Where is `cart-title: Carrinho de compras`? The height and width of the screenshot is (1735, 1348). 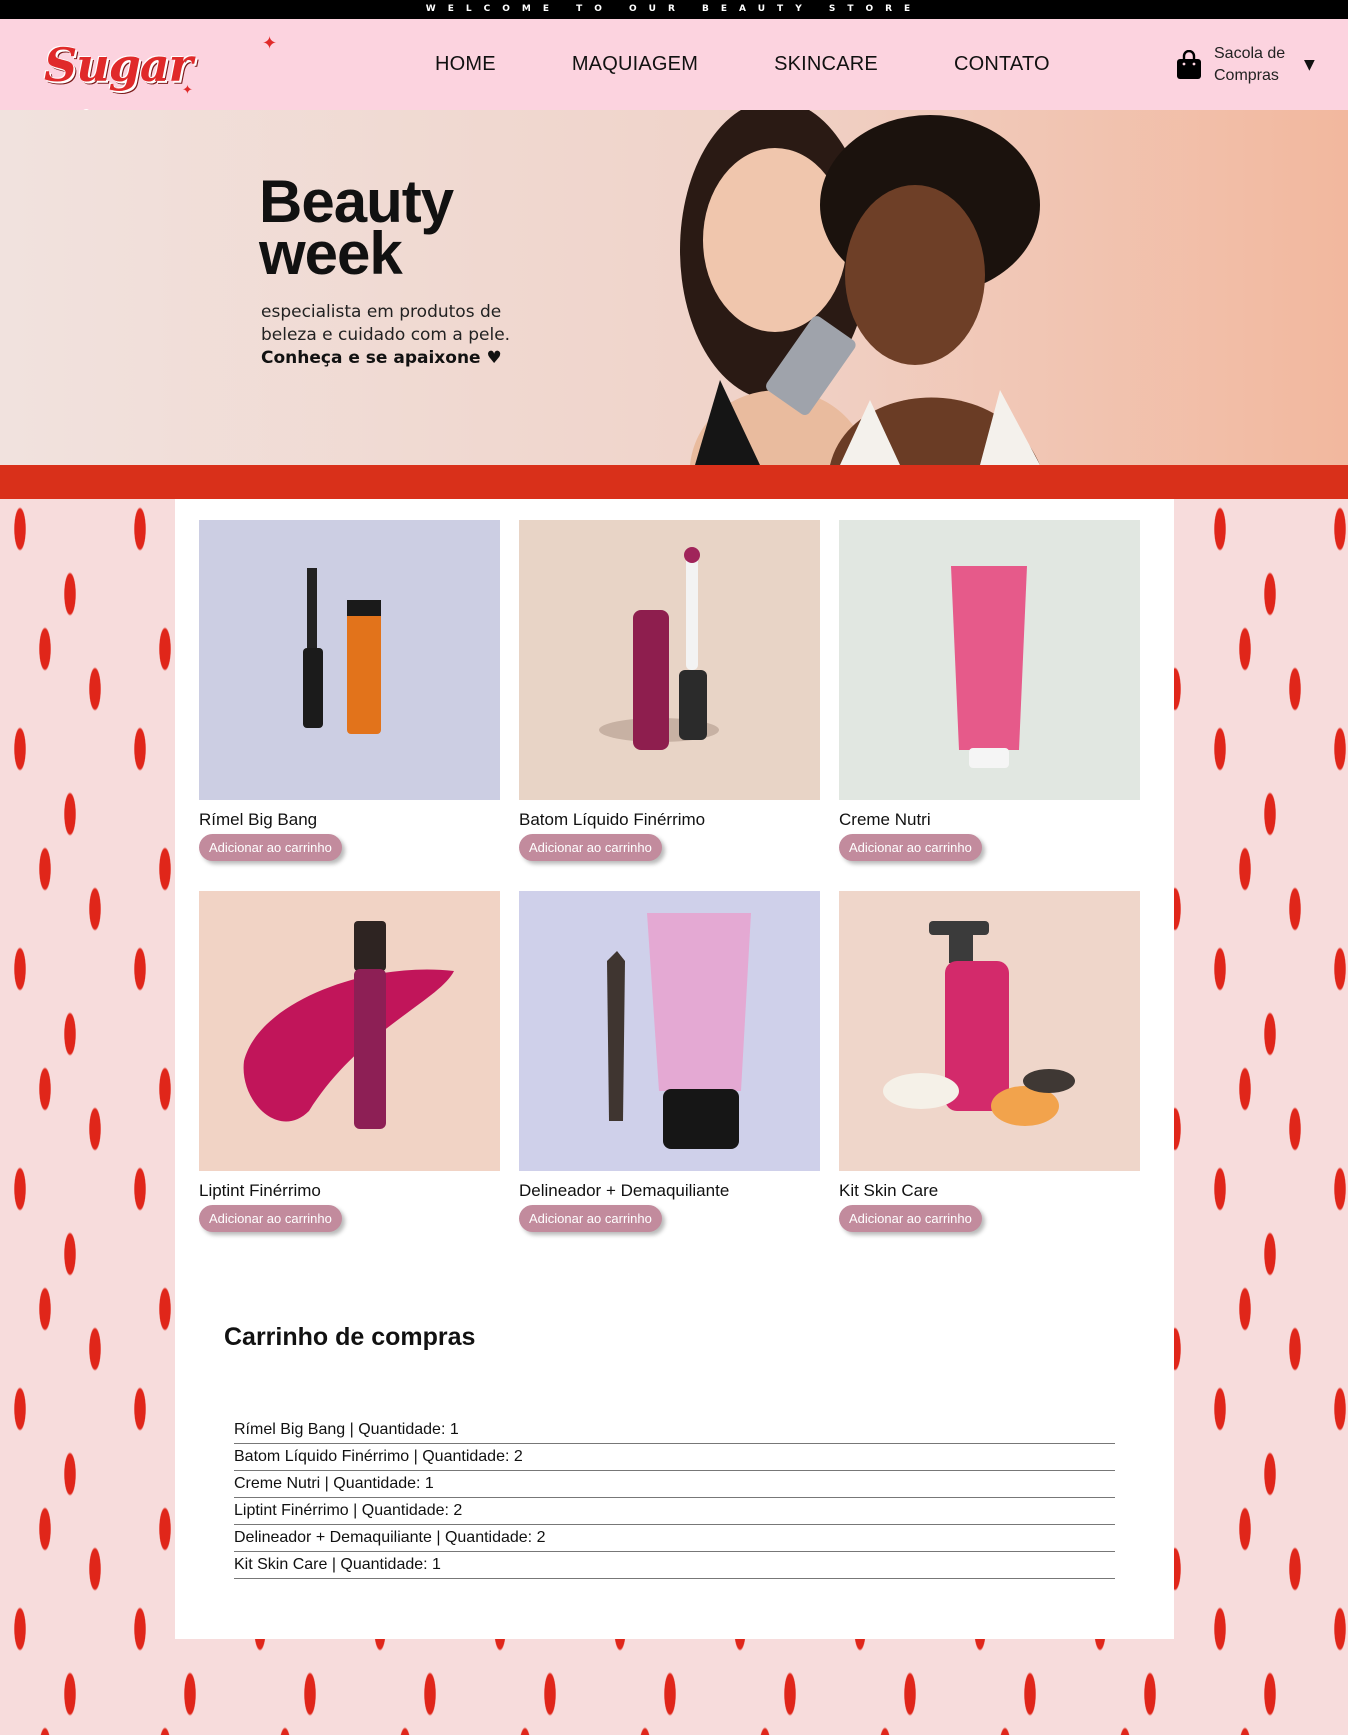 cart-title: Carrinho de compras is located at coordinates (350, 1337).